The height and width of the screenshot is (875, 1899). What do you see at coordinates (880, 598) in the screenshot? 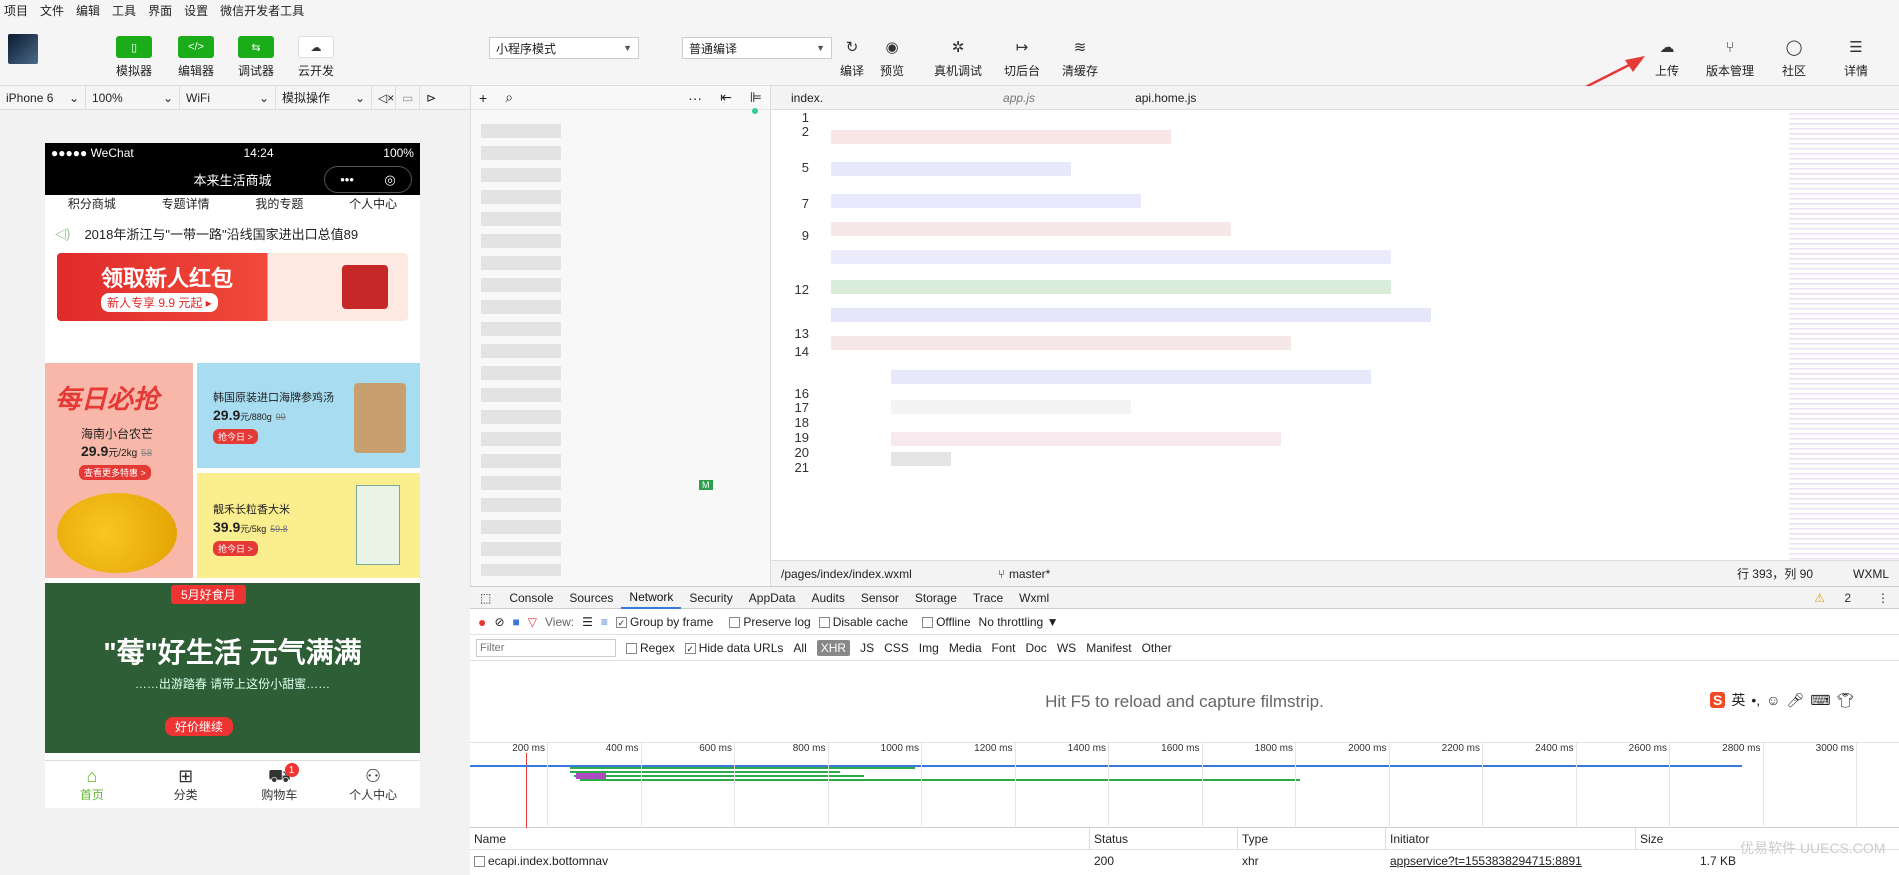
I see `tab-sensor: Sensor` at bounding box center [880, 598].